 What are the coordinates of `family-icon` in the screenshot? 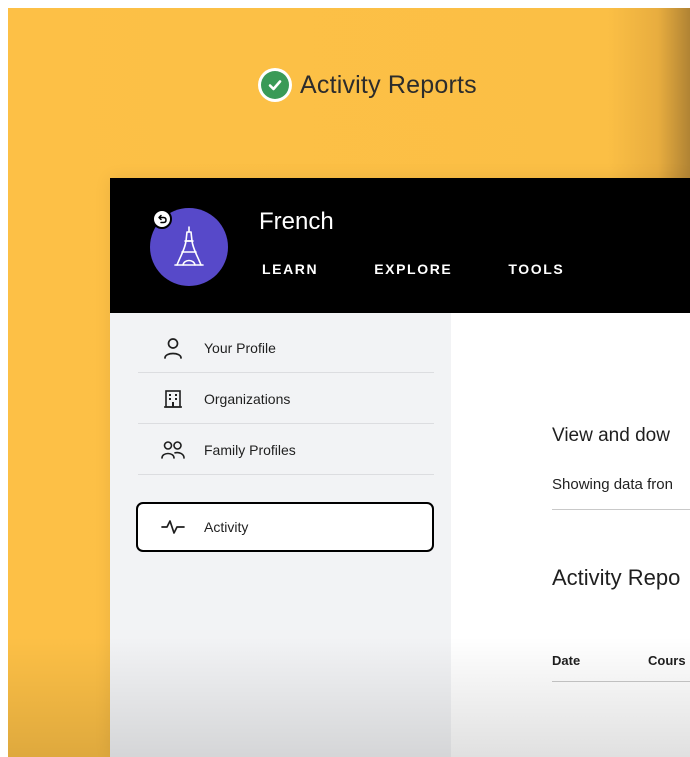 It's located at (173, 450).